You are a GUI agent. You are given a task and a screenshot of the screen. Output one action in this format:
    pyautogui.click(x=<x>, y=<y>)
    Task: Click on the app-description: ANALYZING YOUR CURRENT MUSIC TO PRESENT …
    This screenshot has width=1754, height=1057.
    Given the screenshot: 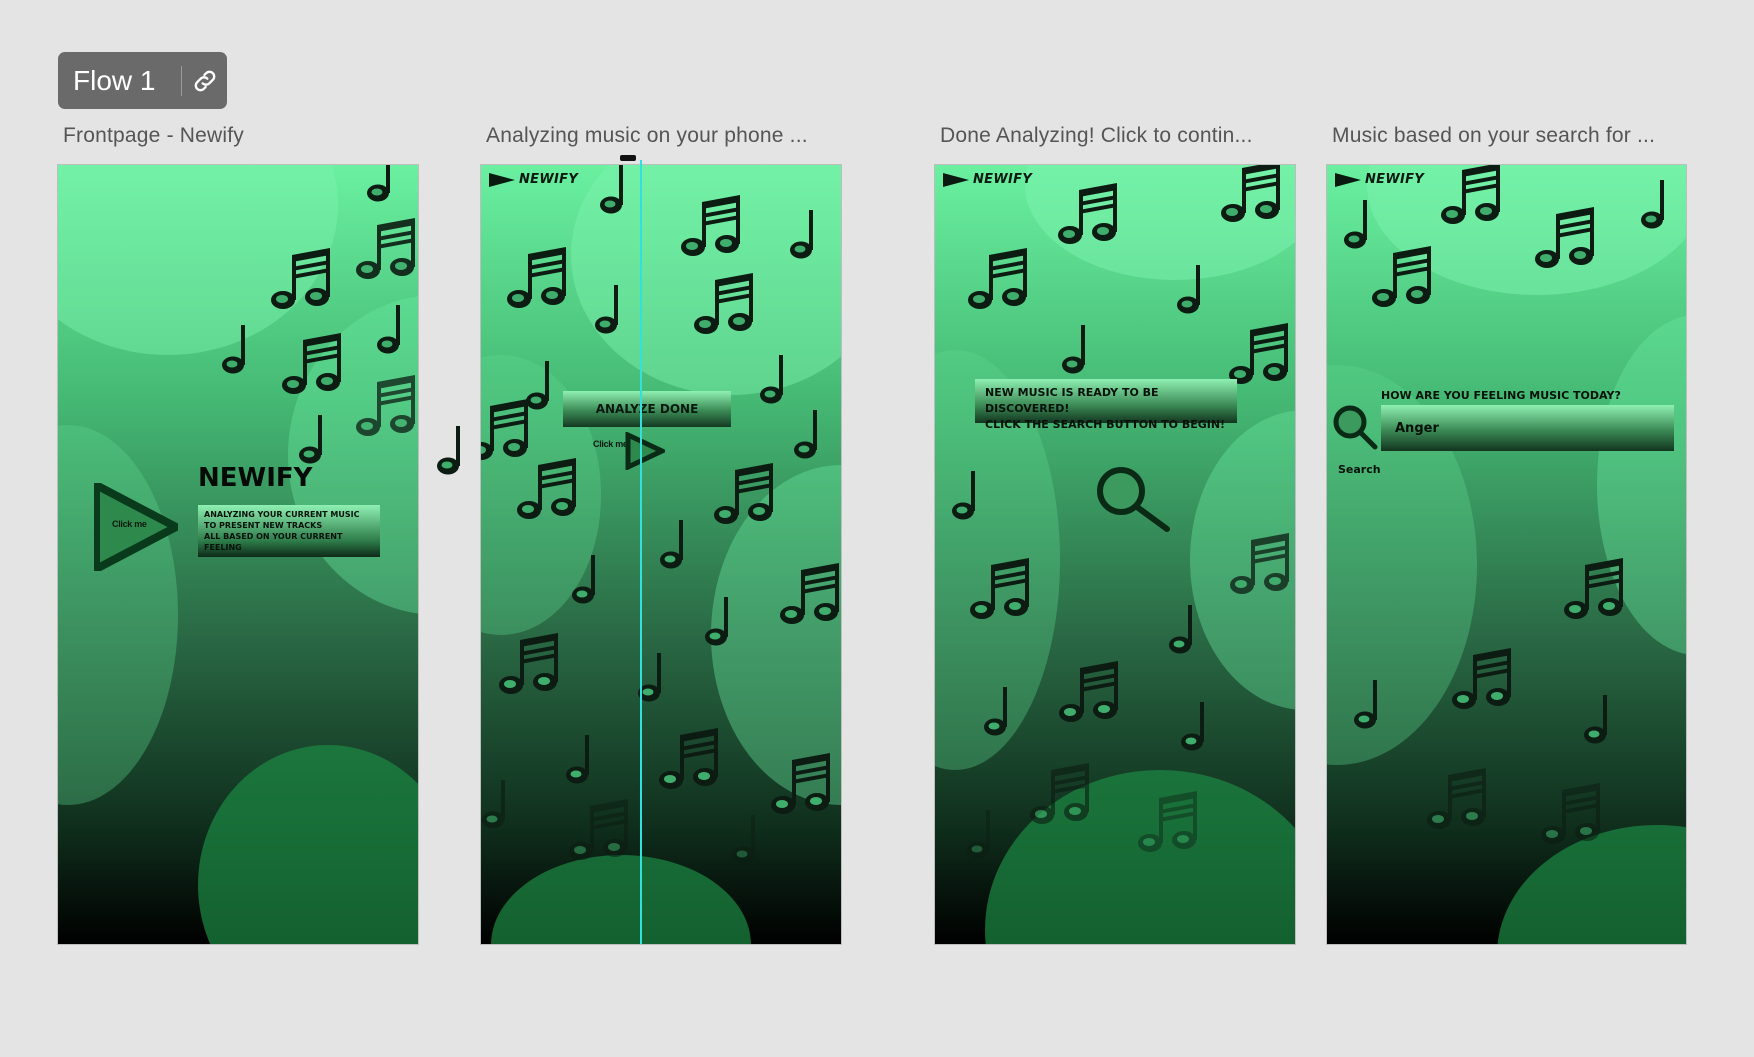 What is the action you would take?
    pyautogui.click(x=289, y=531)
    